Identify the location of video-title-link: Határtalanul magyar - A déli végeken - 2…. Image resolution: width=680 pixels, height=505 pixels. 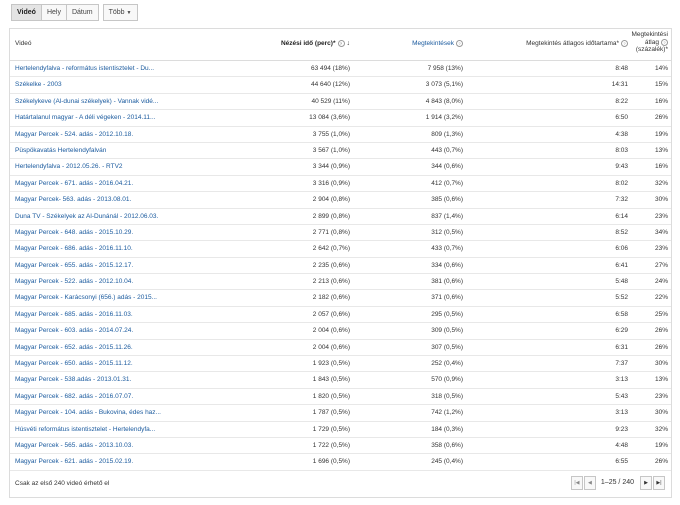
(105, 117).